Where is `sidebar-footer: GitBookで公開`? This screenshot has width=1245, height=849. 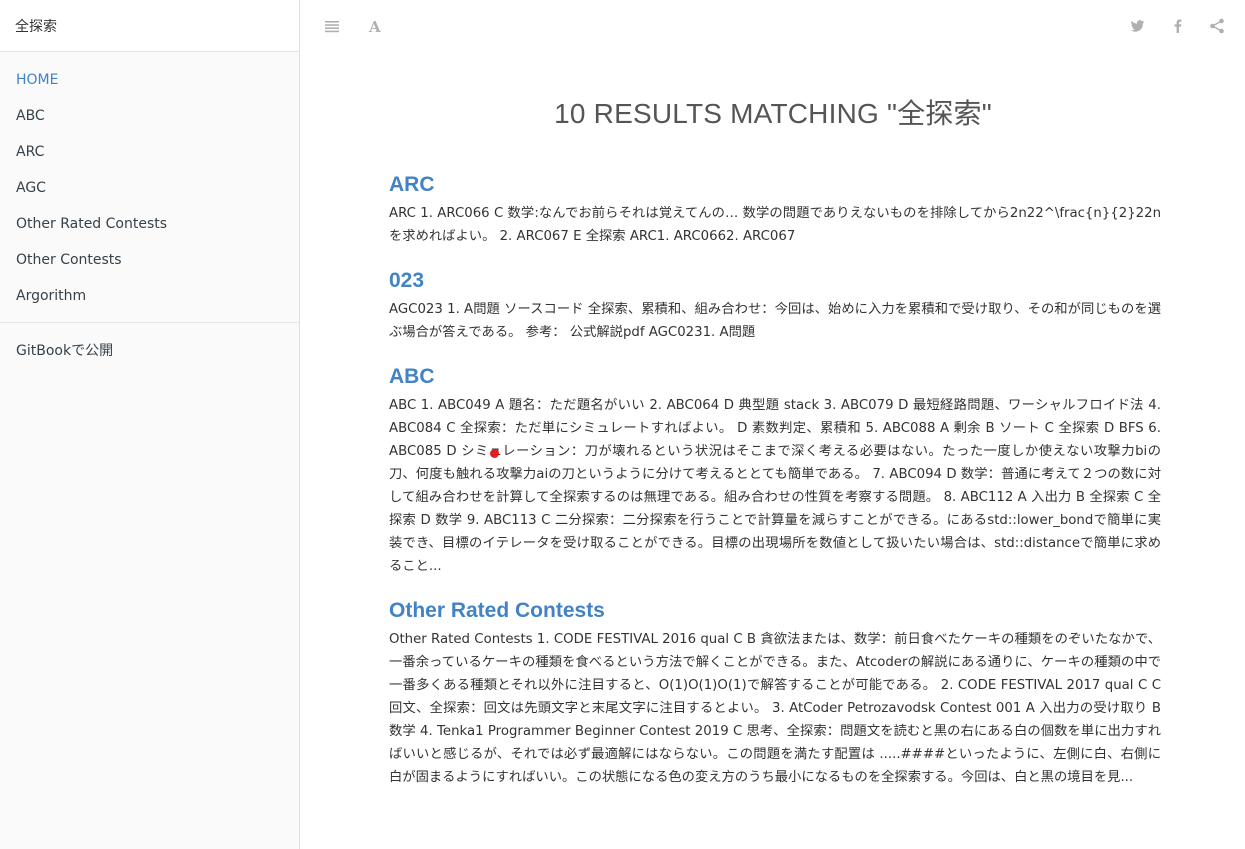 sidebar-footer: GitBookで公開 is located at coordinates (149, 351).